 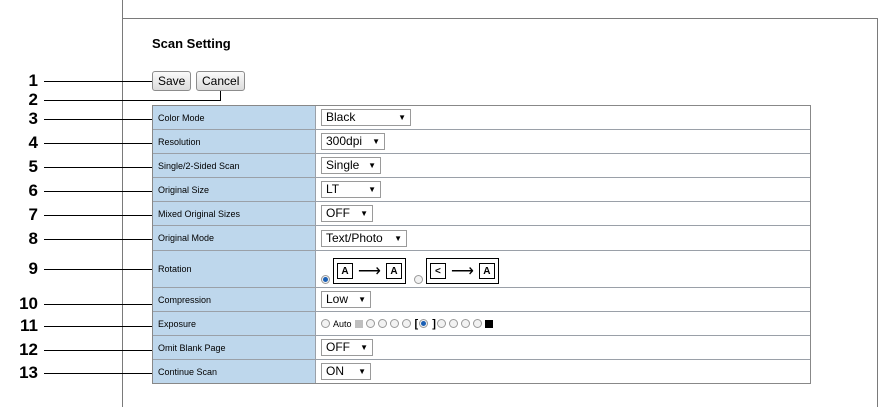 I want to click on row-value: Single ▼, so click(x=563, y=165).